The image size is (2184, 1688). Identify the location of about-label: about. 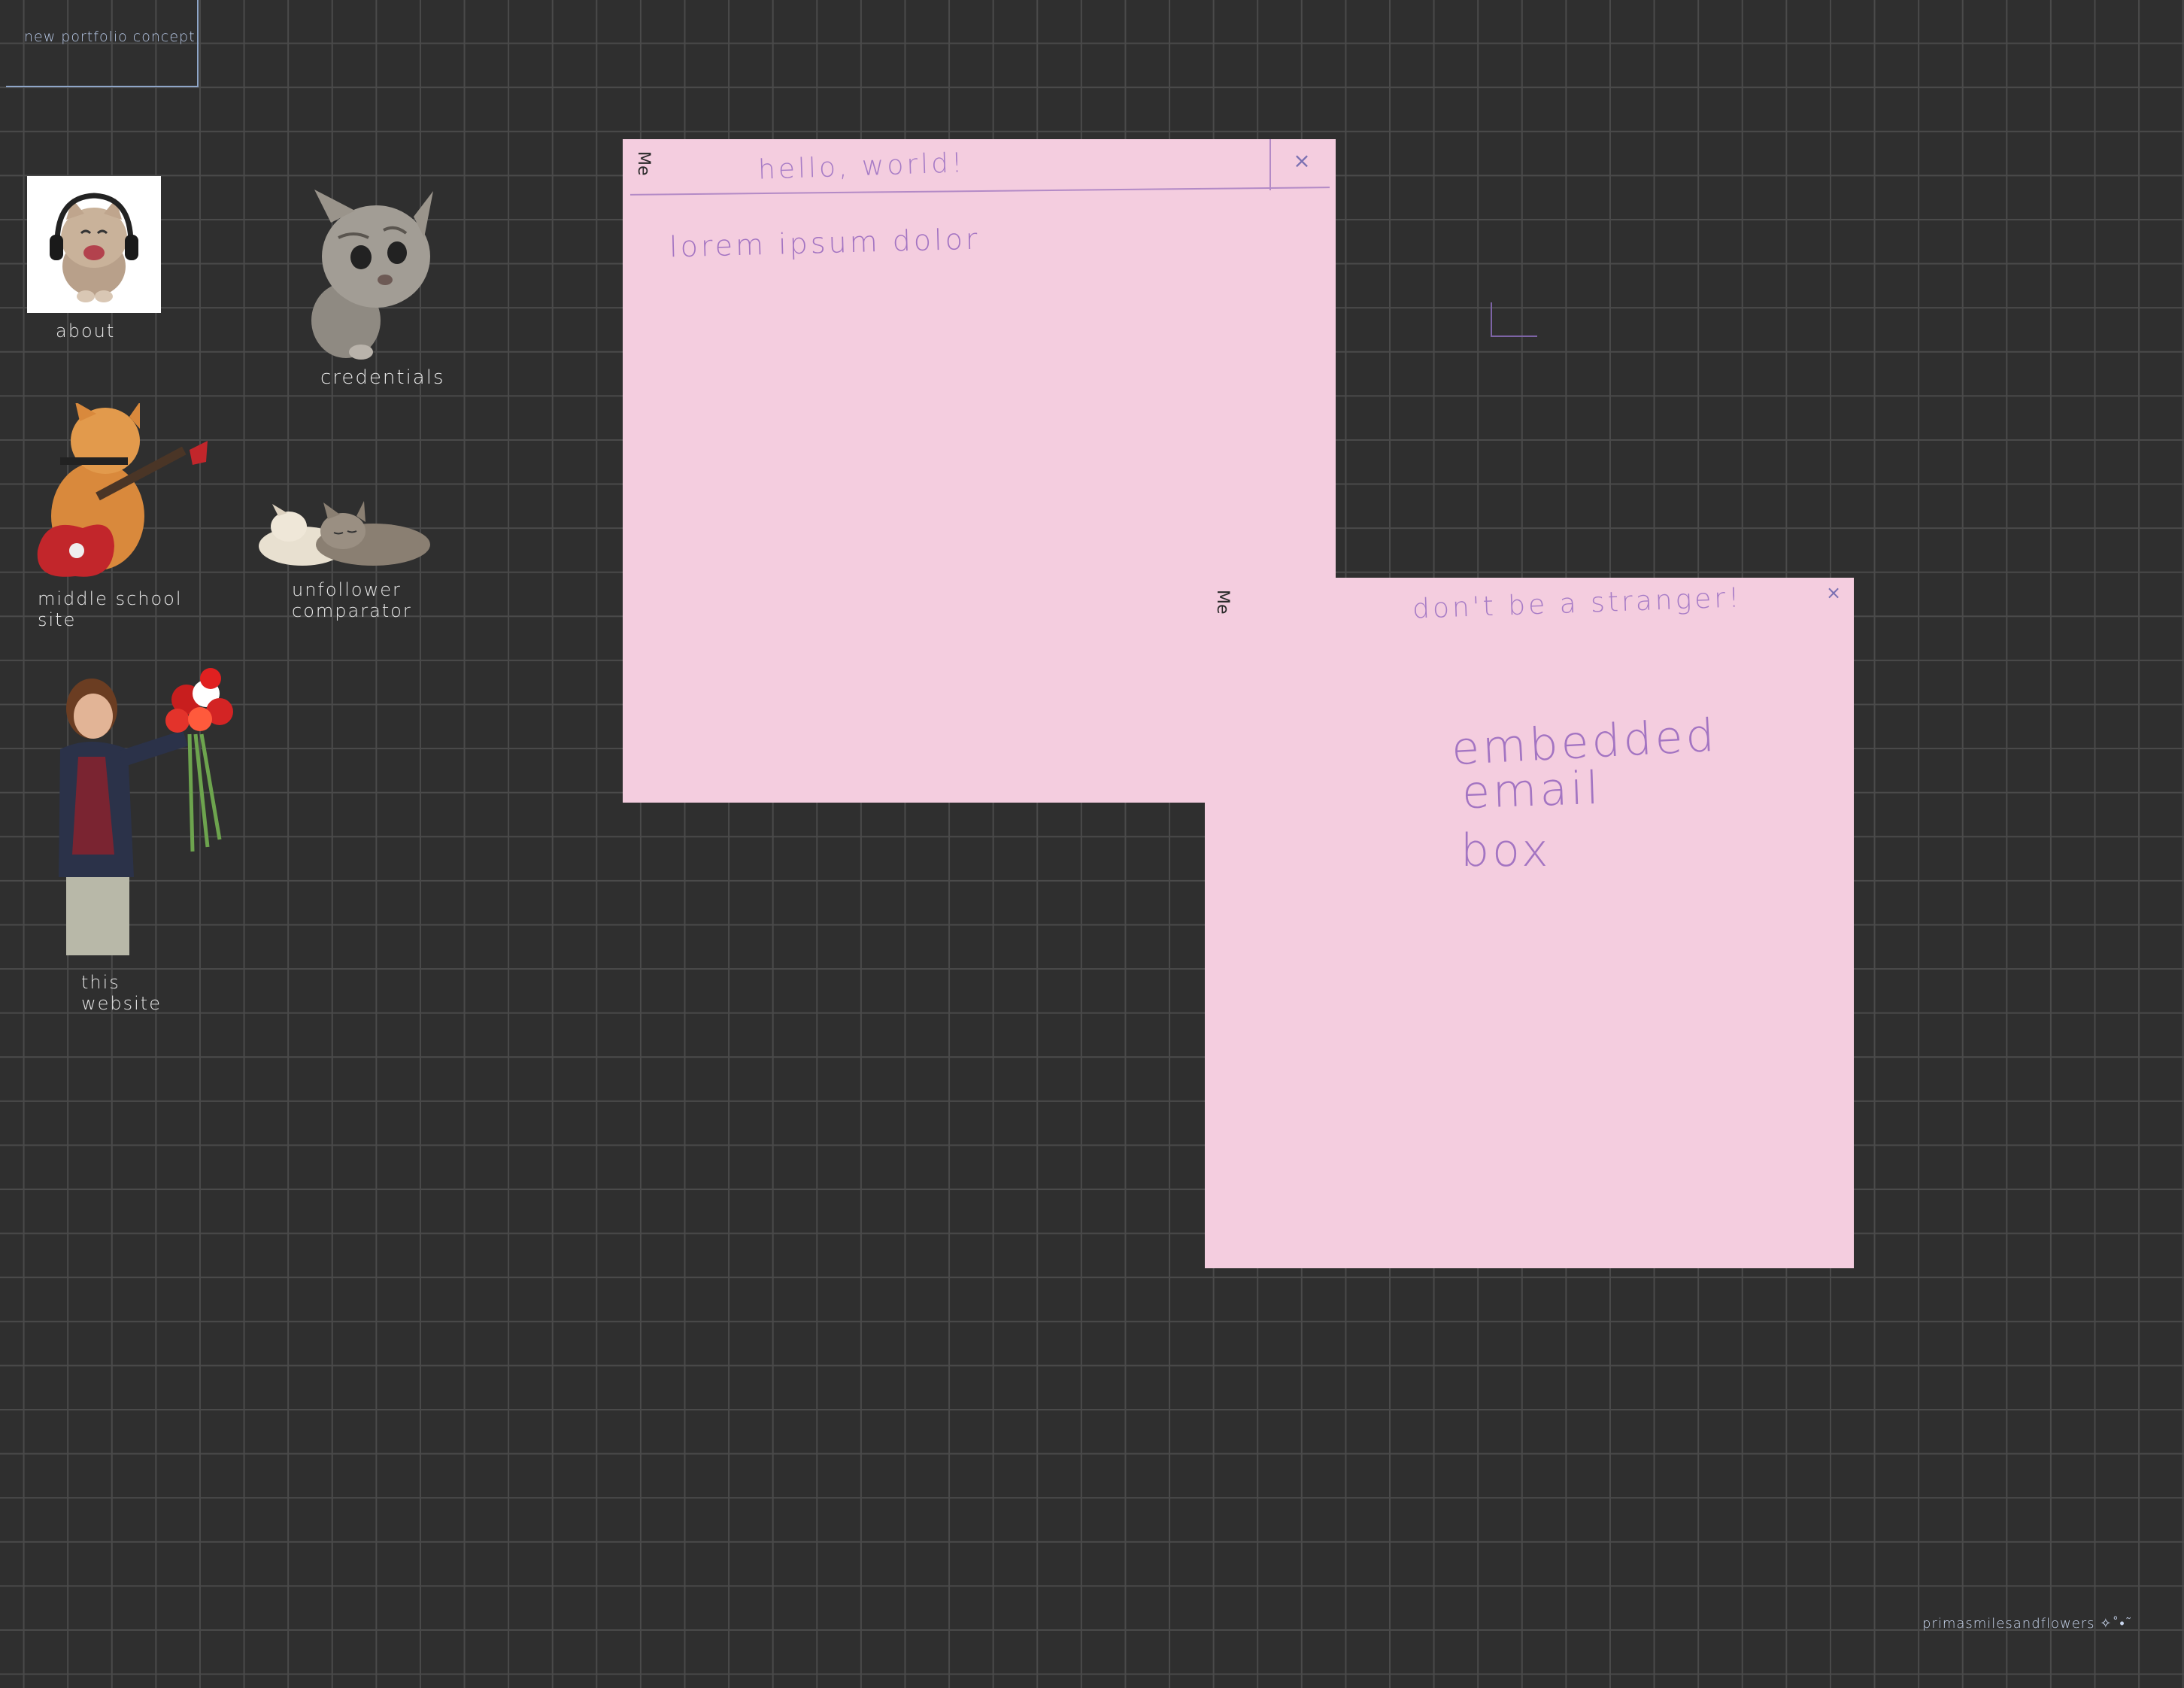
(86, 331).